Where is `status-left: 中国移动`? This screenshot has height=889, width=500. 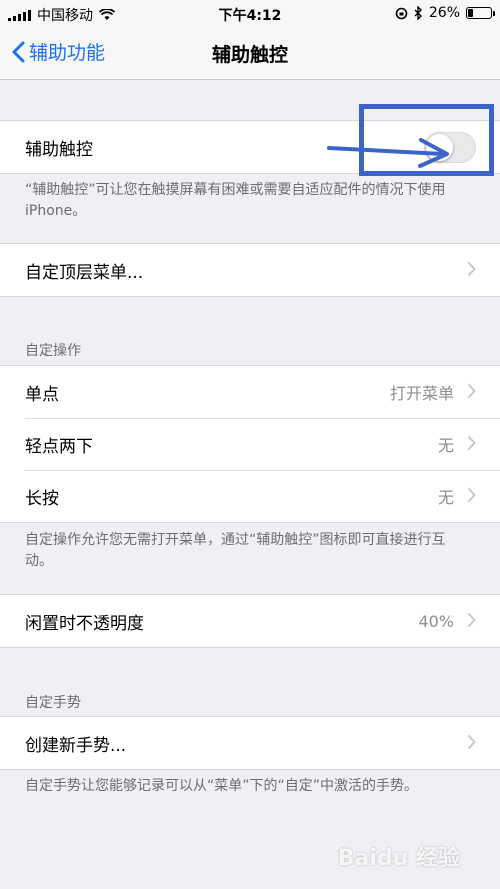 status-left: 中国移动 is located at coordinates (61, 15).